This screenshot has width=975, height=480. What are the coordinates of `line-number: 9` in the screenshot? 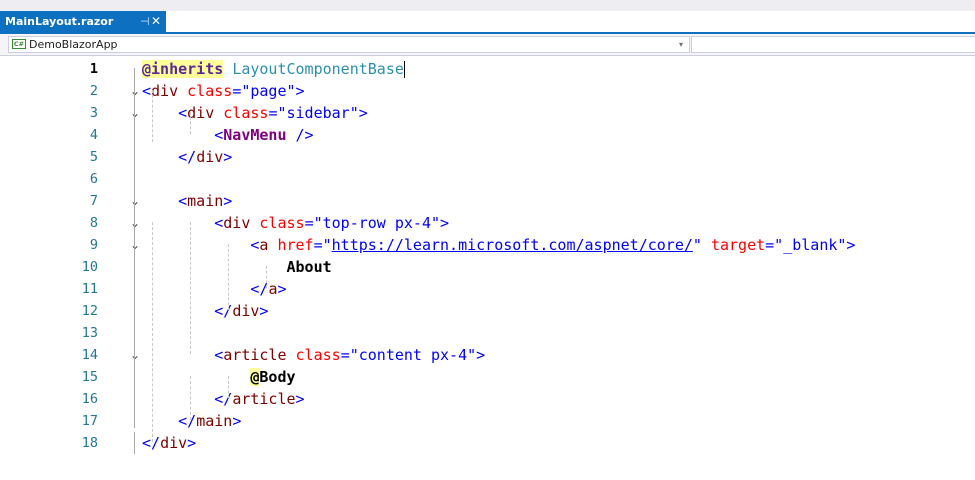 It's located at (93, 245).